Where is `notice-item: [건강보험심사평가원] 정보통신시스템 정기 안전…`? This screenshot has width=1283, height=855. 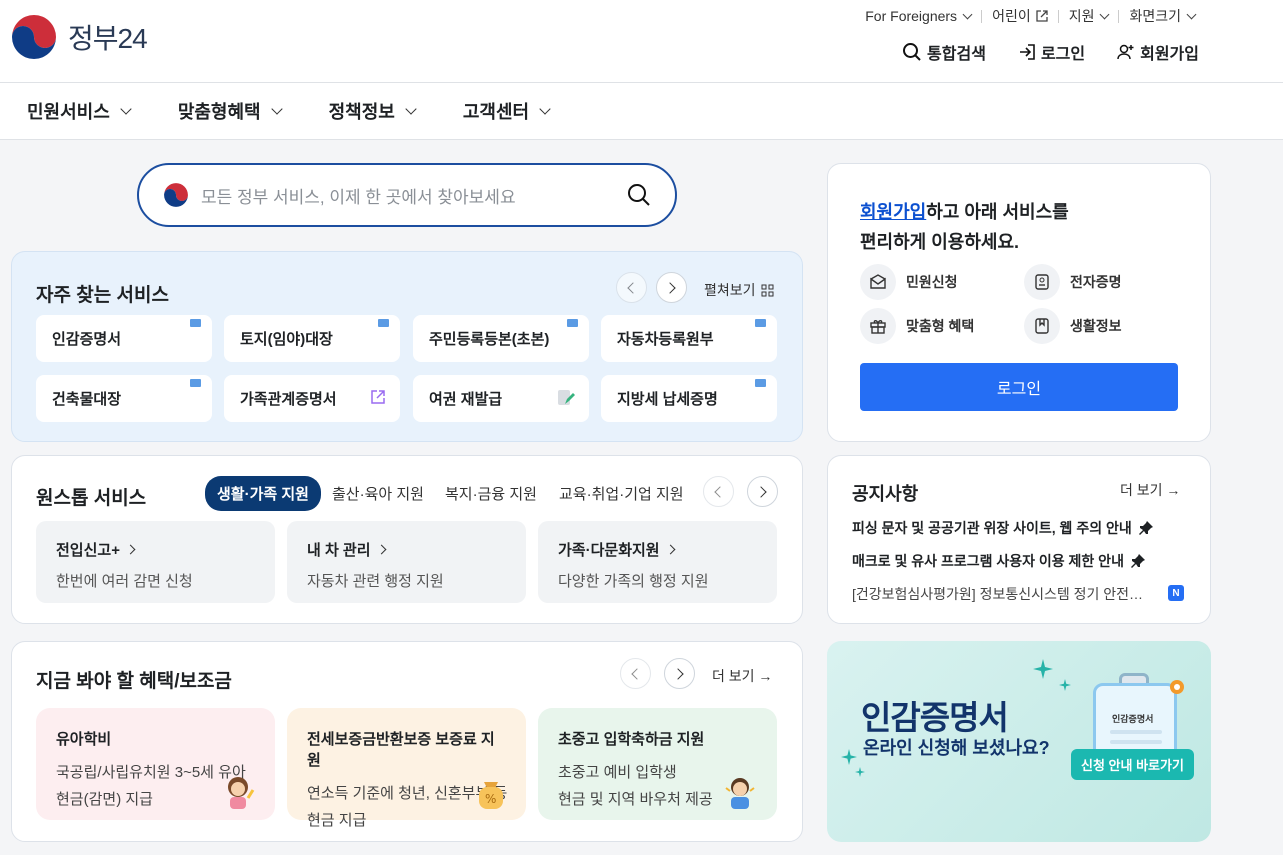 notice-item: [건강보험심사평가원] 정보통신시스템 정기 안전… is located at coordinates (997, 594).